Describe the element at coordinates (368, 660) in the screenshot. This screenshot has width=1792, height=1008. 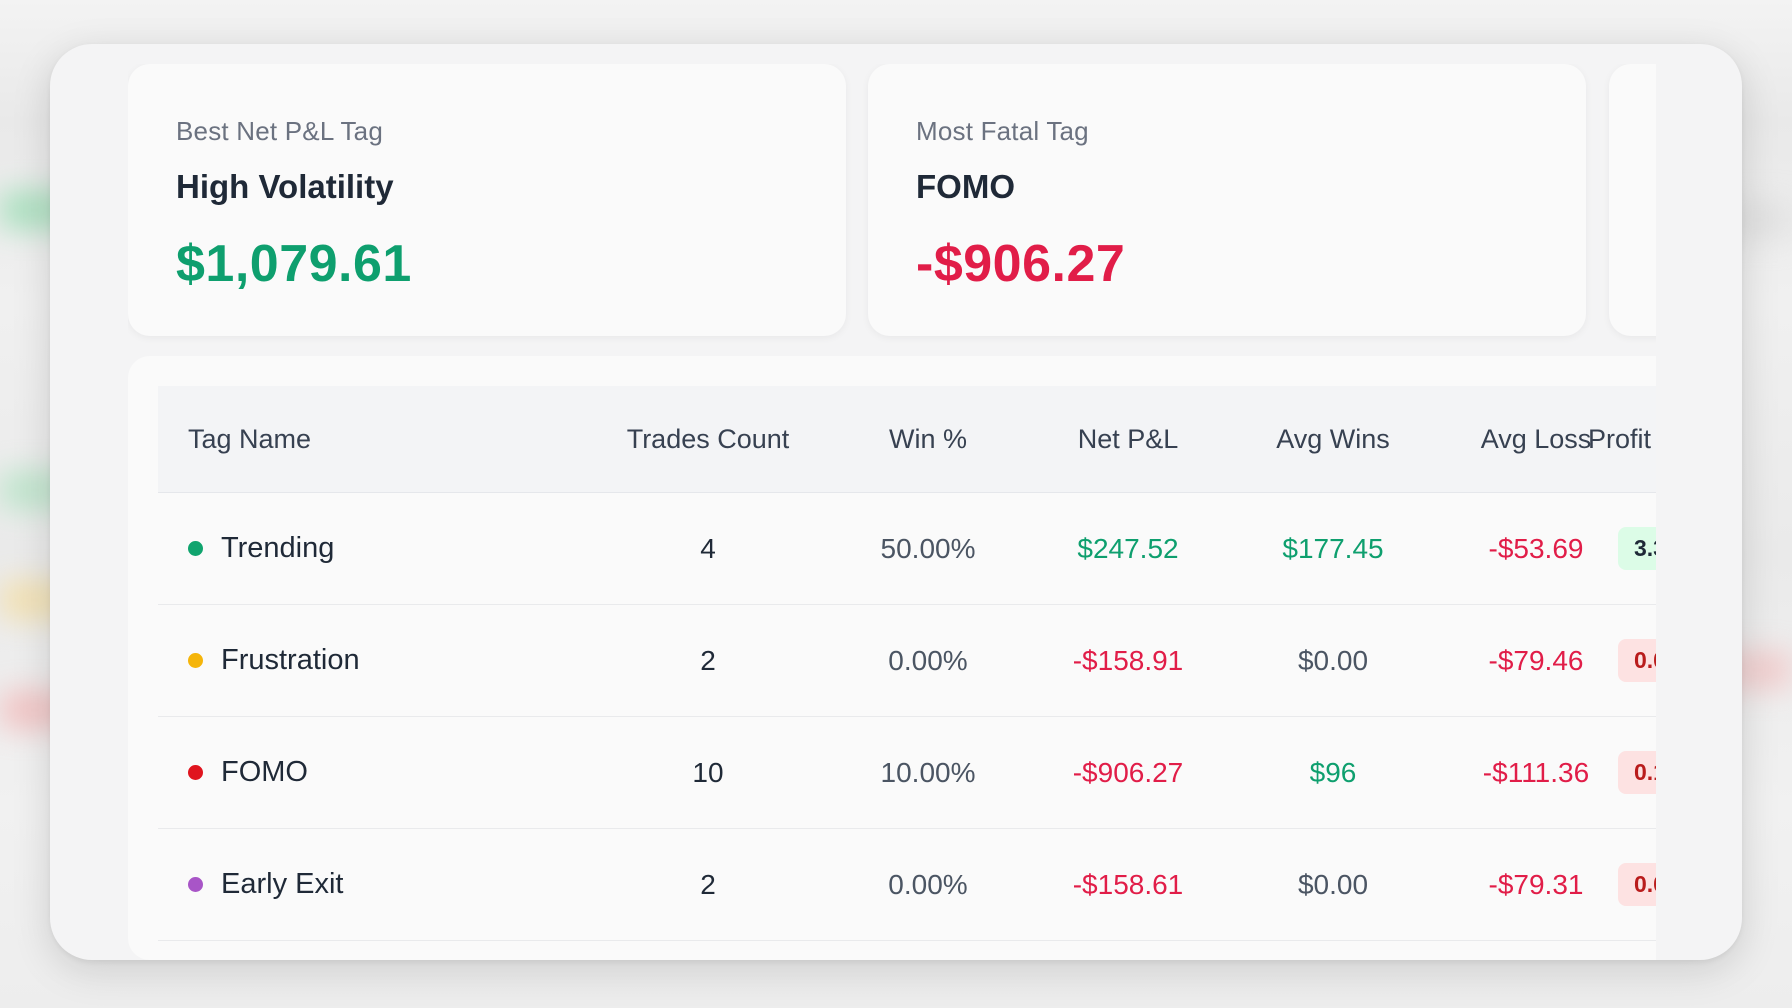
I see `tag-name-cell: Frustration` at that location.